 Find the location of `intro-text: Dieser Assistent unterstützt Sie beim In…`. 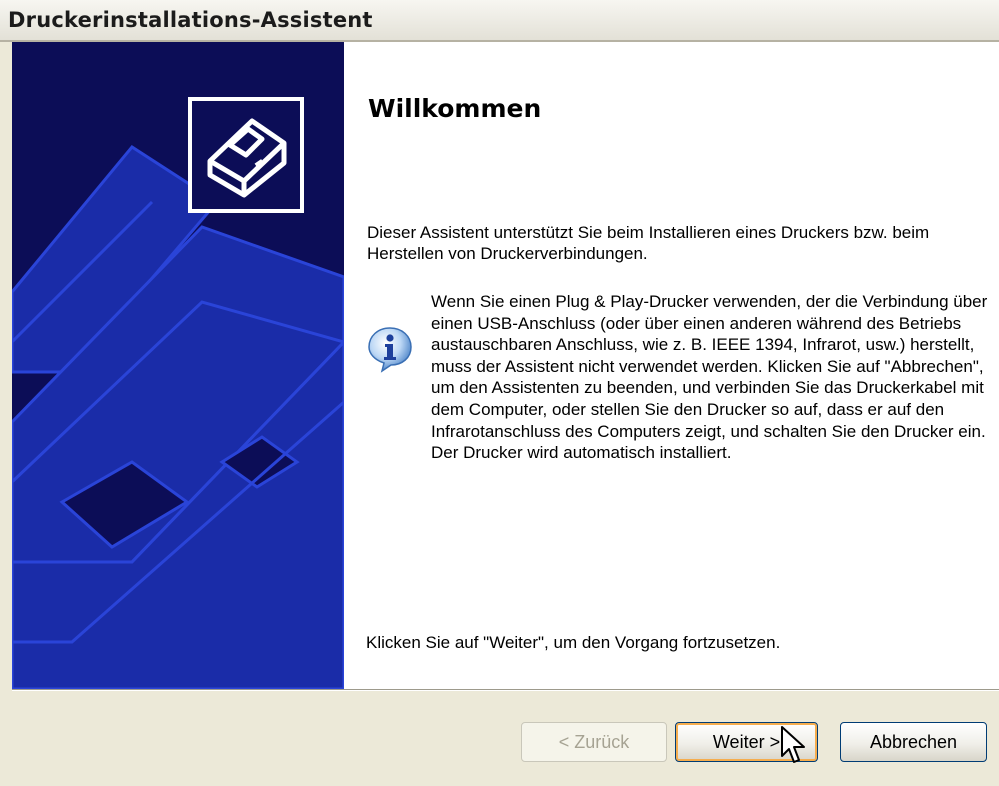

intro-text: Dieser Assistent unterstützt Sie beim In… is located at coordinates (648, 243).